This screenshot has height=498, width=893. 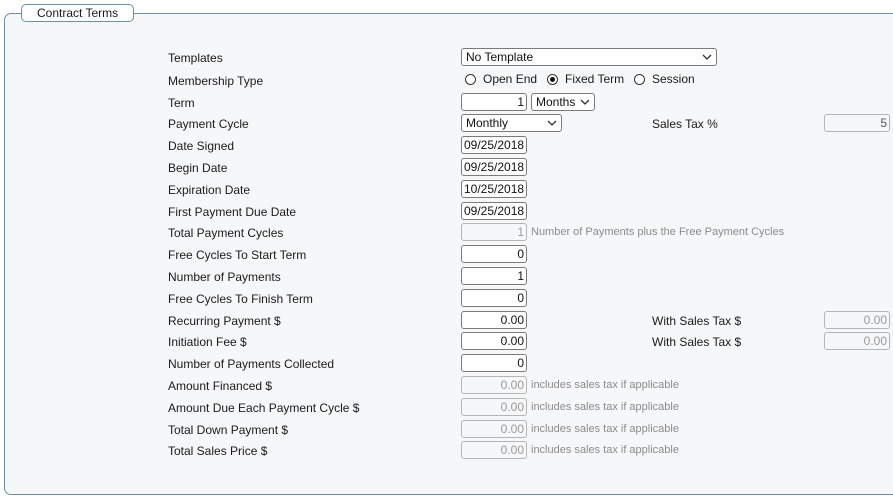 What do you see at coordinates (494, 320) in the screenshot?
I see `recurring-payment-input: 0.00` at bounding box center [494, 320].